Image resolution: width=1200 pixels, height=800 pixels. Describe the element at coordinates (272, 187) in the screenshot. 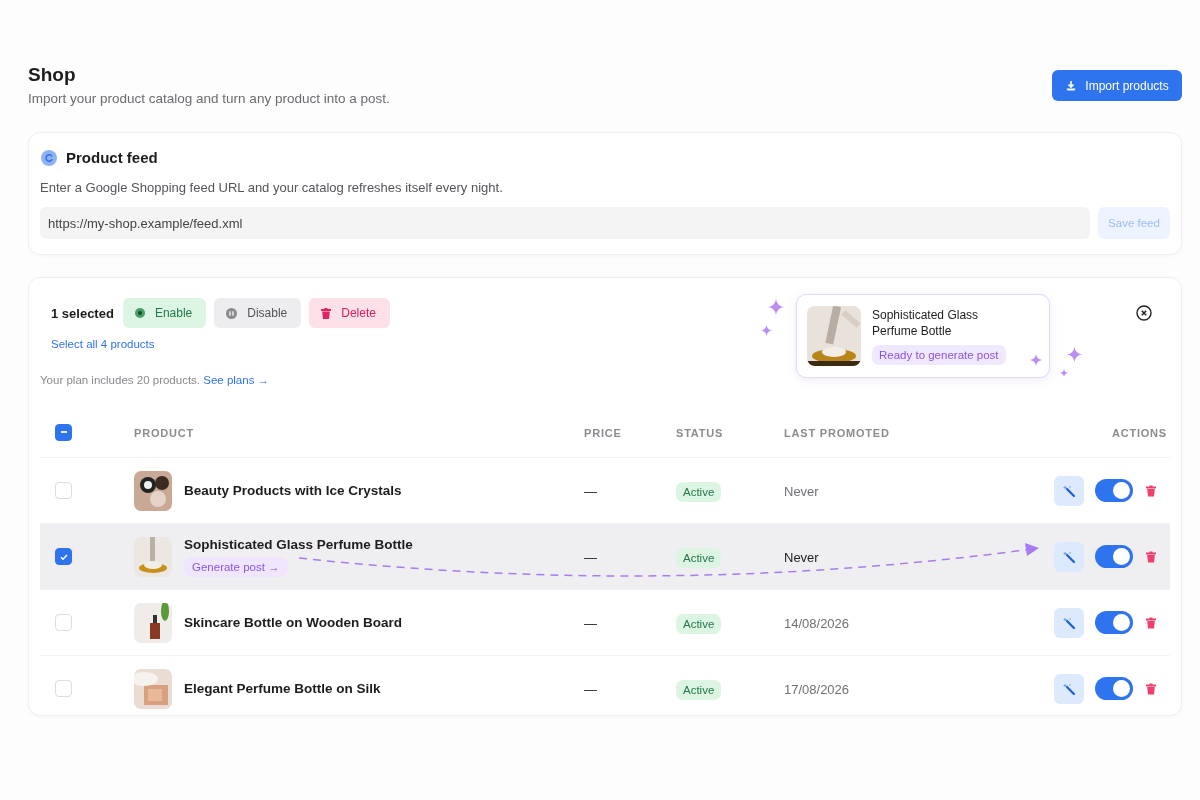

I see `feed-description: Enter a Google Shopping feed URL and your catalog refreshes itself every night.` at that location.